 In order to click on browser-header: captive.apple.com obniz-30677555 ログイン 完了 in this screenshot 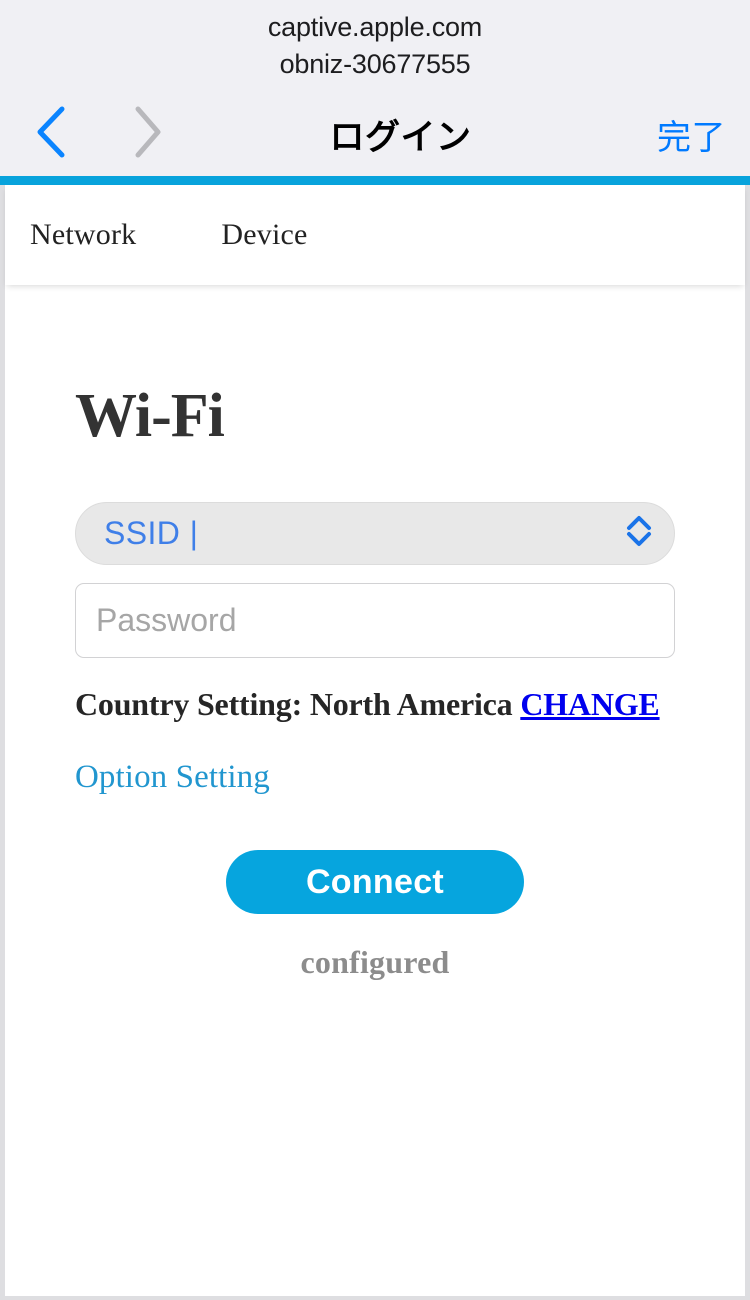, I will do `click(375, 88)`.